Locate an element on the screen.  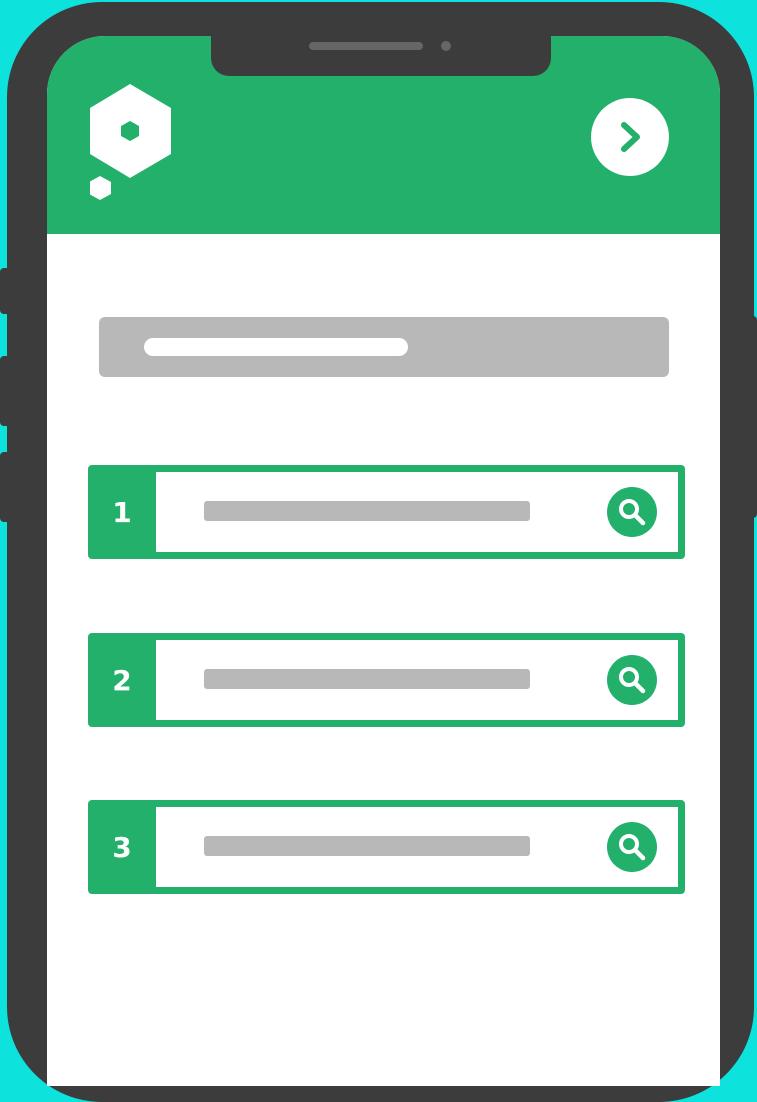
chevron-right-icon is located at coordinates (630, 137).